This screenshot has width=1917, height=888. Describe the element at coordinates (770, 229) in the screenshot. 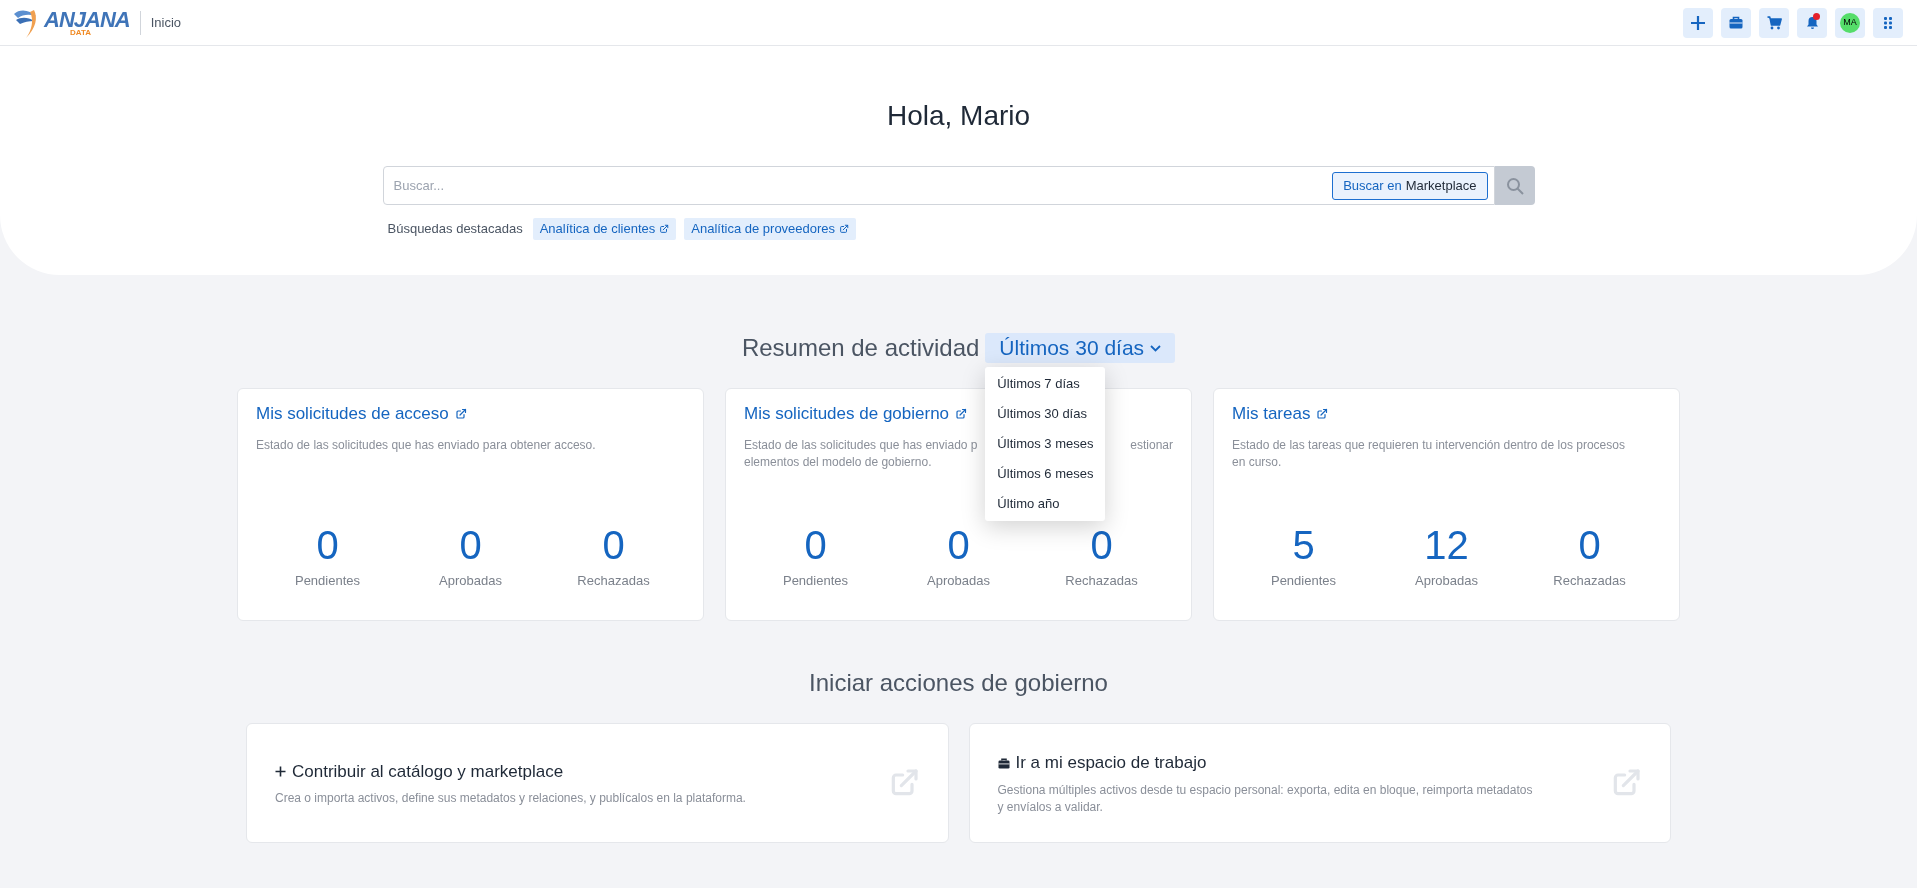

I see `featured-search-link: Analítica de proveedores` at that location.